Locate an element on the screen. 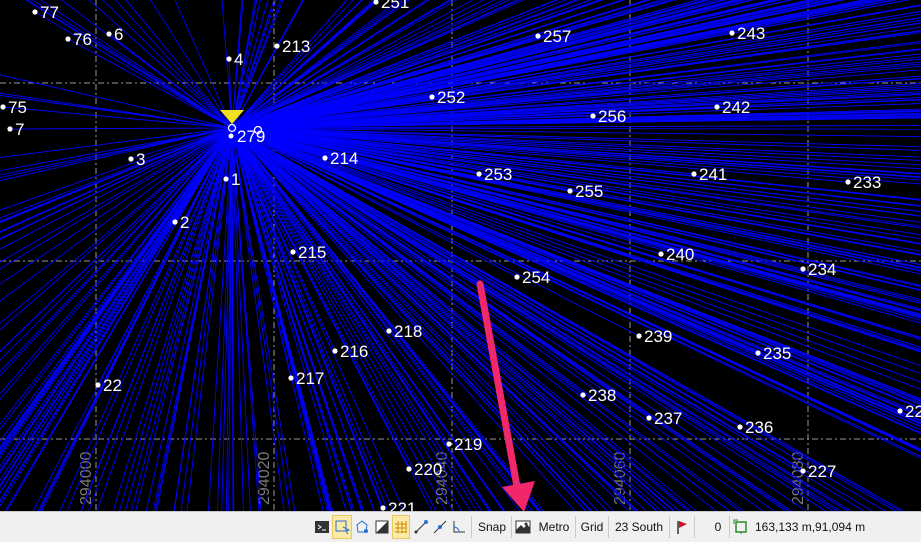 This screenshot has width=921, height=542. point-label: 75 is located at coordinates (17, 107).